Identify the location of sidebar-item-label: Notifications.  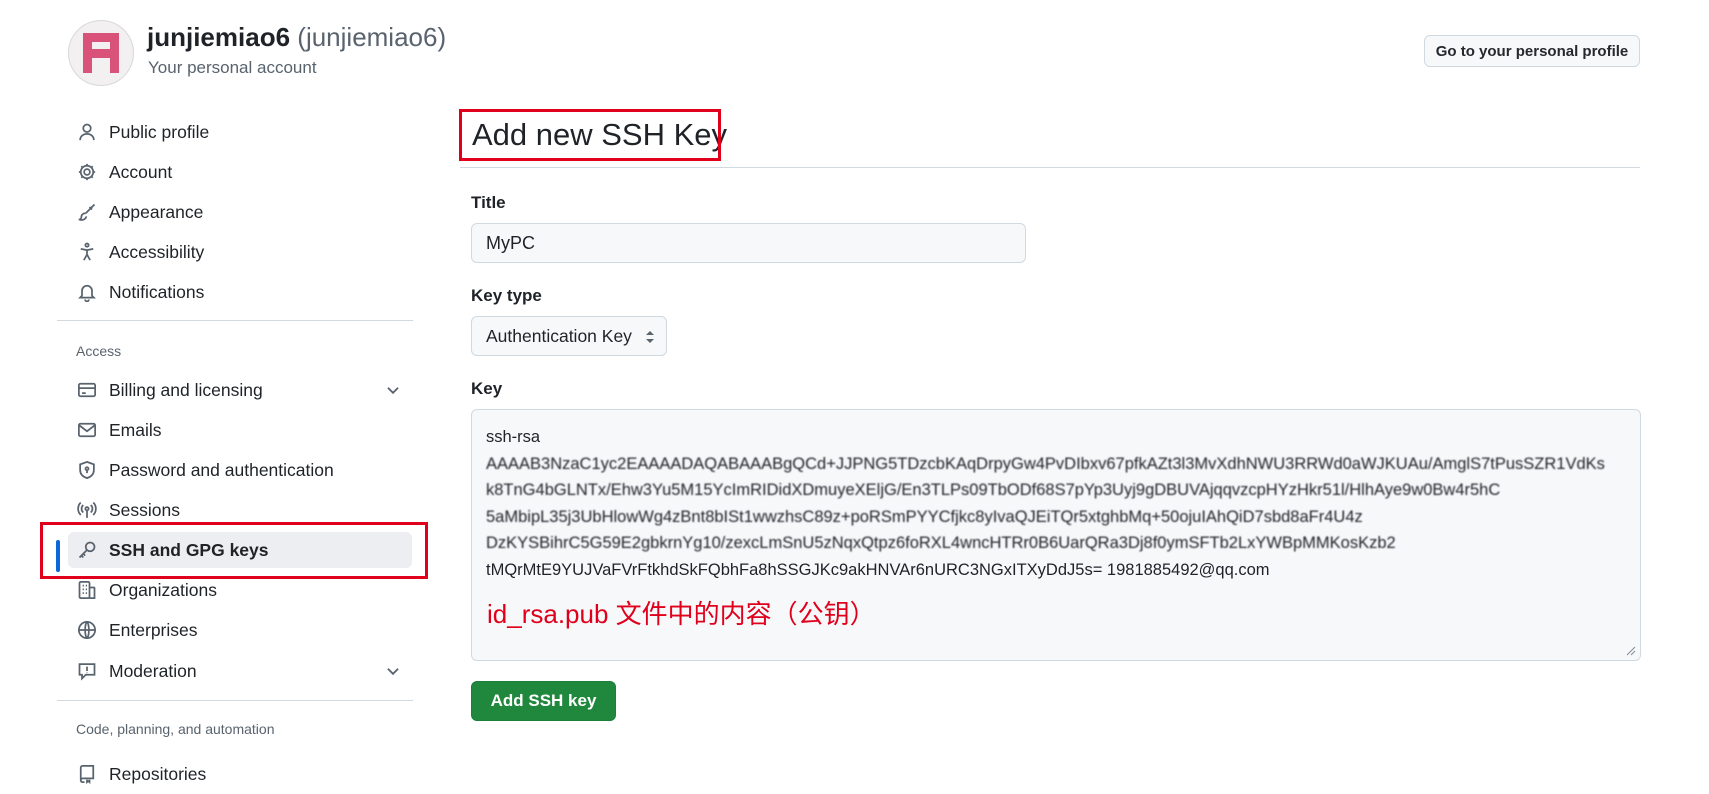
(157, 291).